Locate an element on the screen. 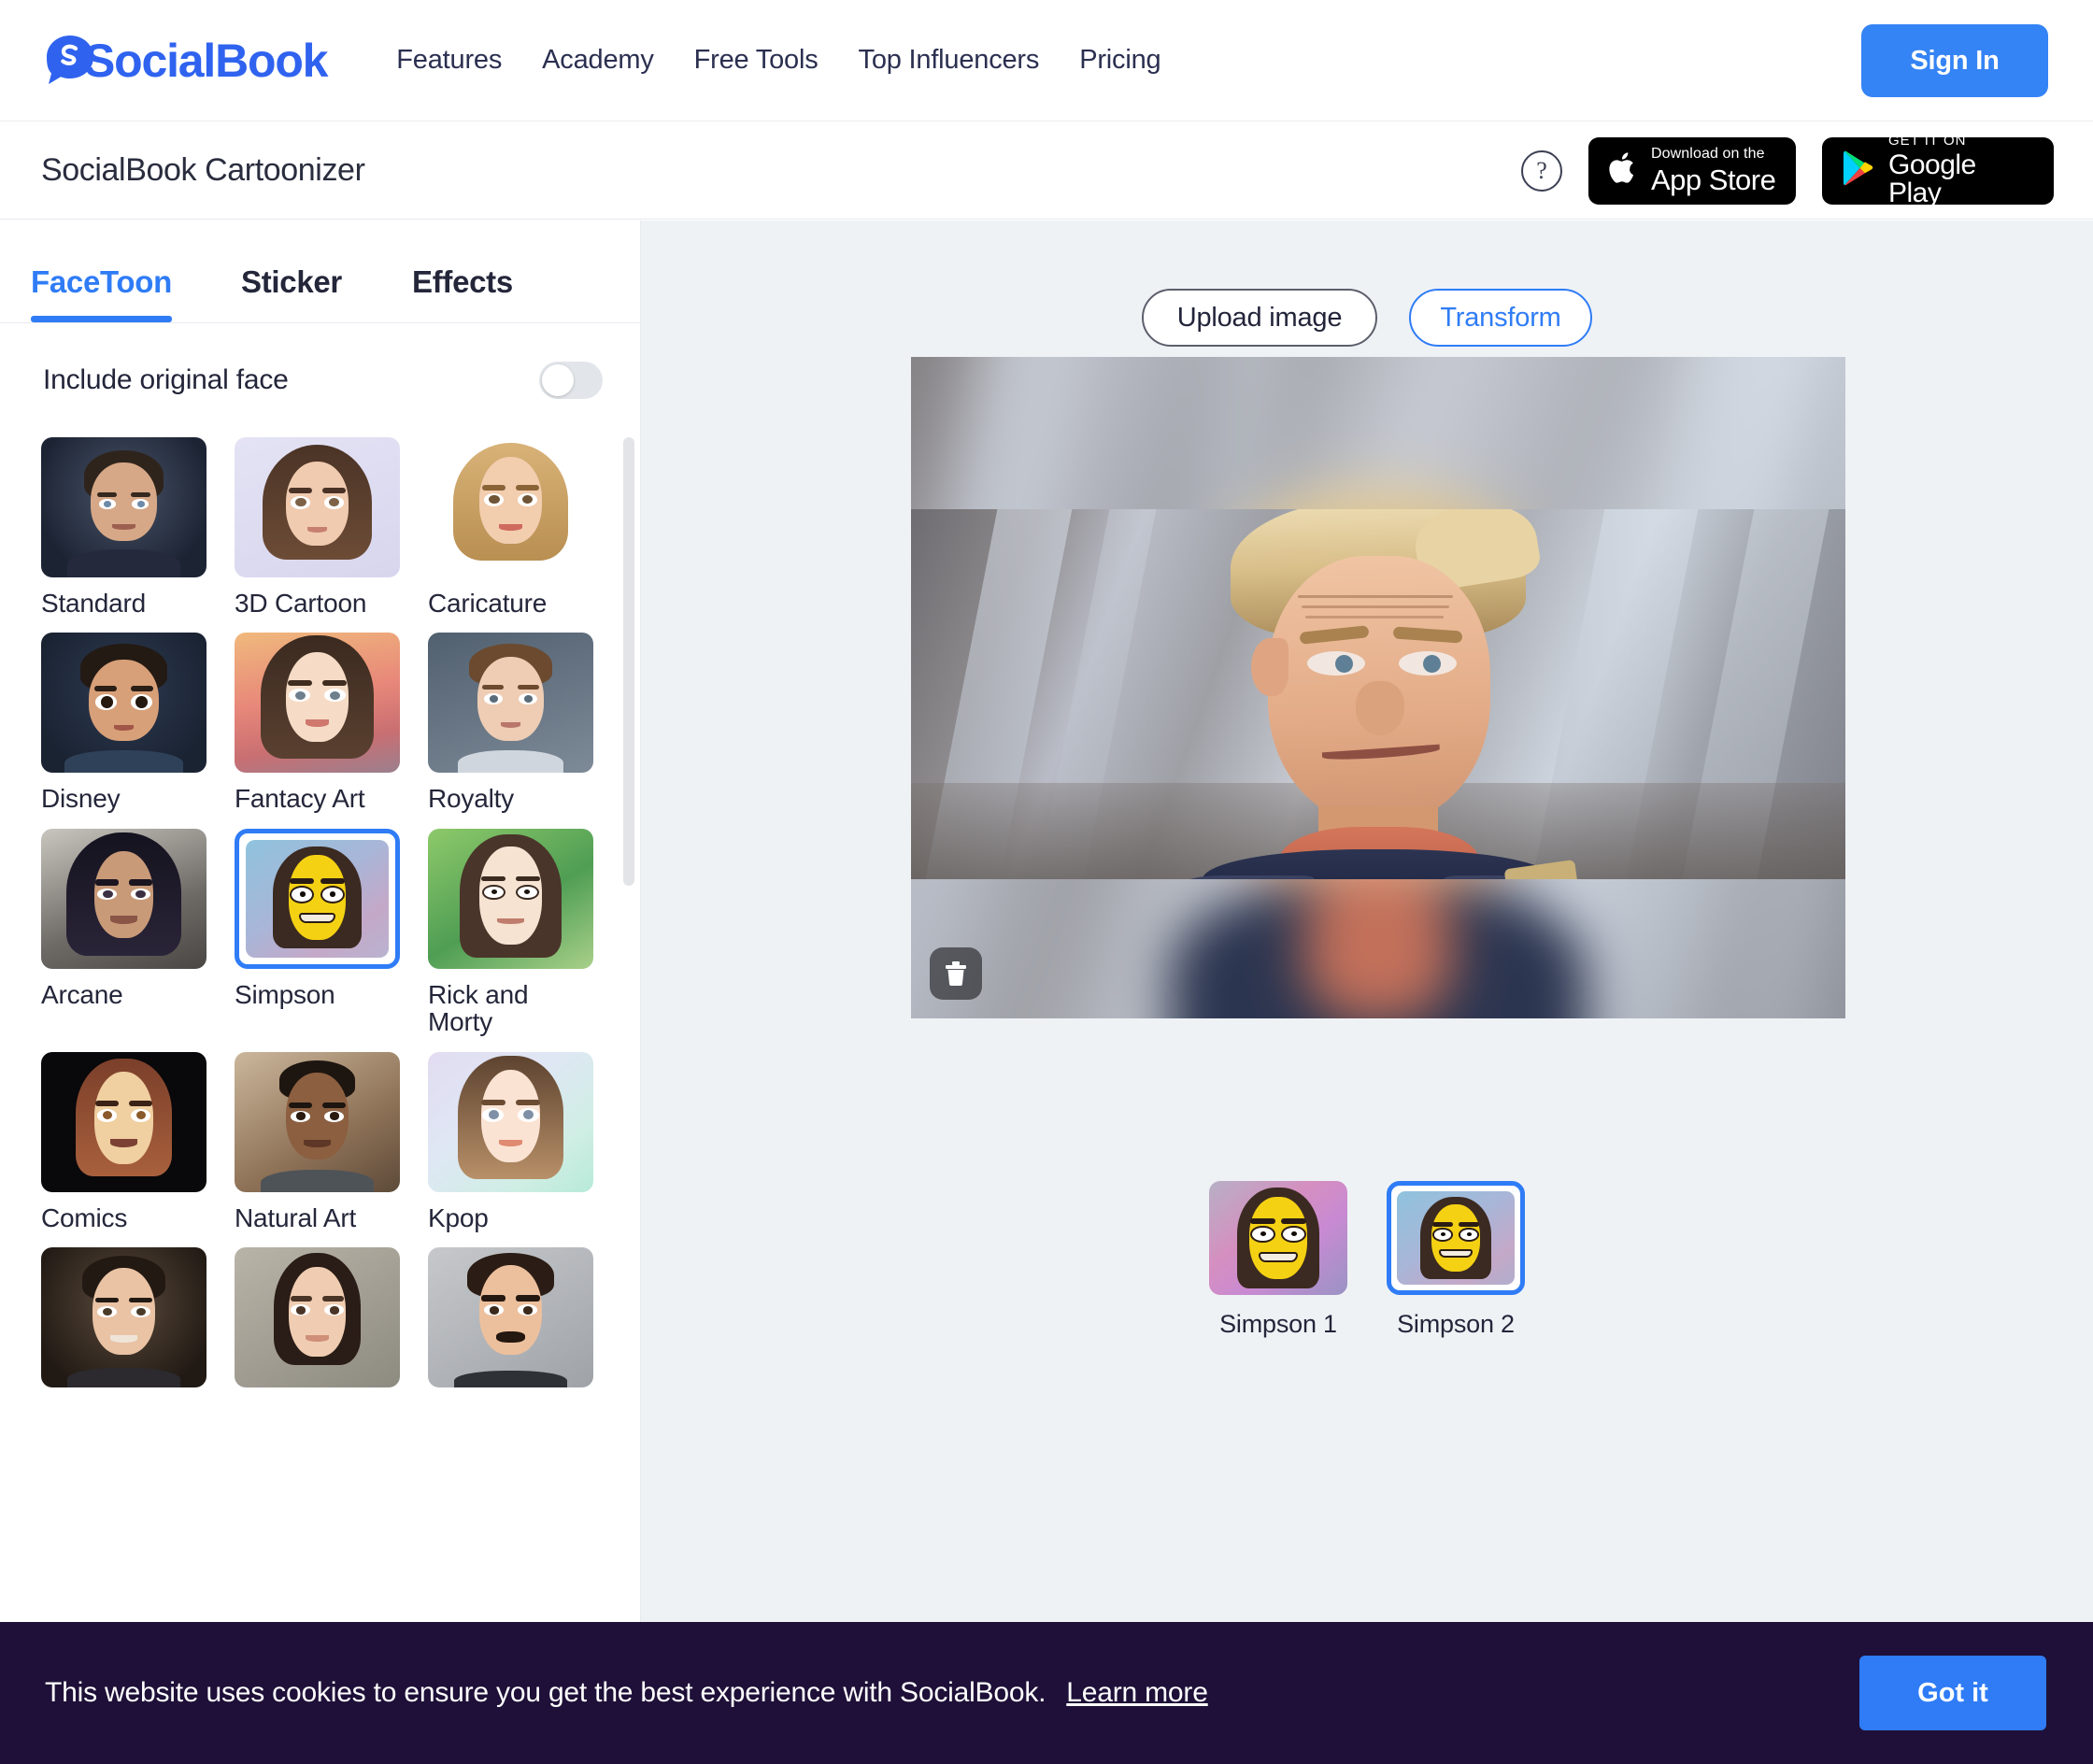 This screenshot has height=1764, width=2093. hero-portrait is located at coordinates (1379, 694).